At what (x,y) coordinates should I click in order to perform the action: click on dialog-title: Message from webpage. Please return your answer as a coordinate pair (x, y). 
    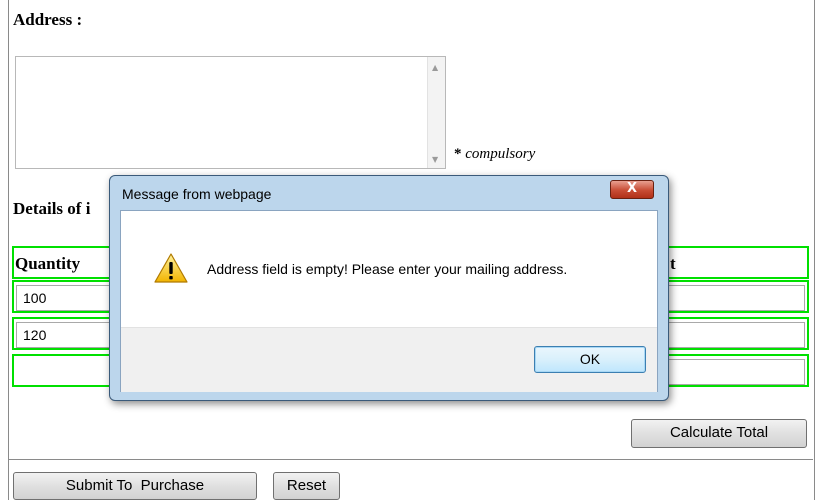
    Looking at the image, I should click on (197, 194).